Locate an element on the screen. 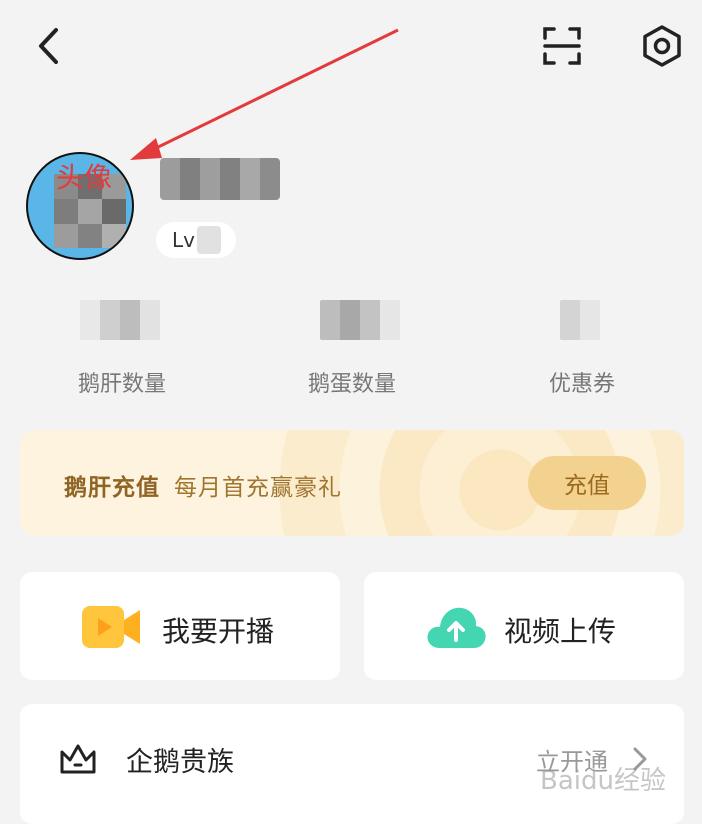 This screenshot has height=824, width=702. annotation-arrow is located at coordinates (264, 94).